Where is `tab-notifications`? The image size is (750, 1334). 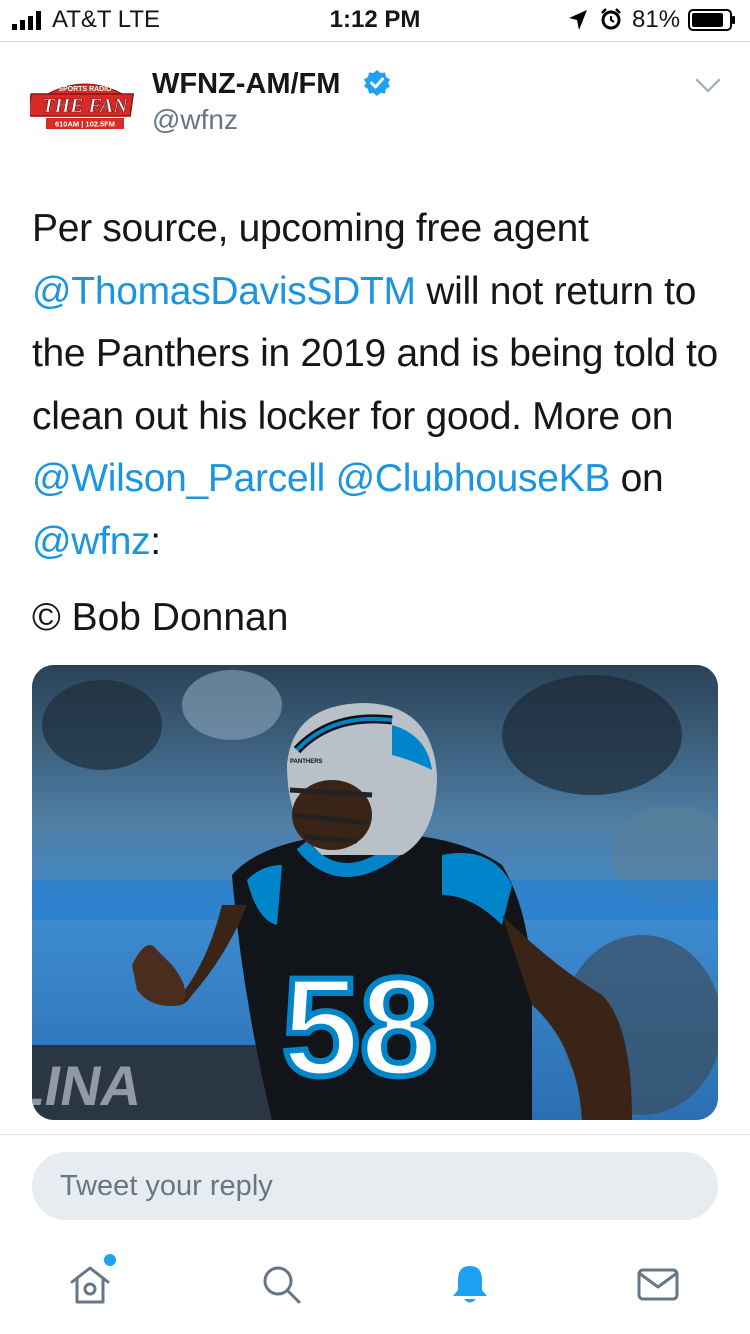 tab-notifications is located at coordinates (470, 1284).